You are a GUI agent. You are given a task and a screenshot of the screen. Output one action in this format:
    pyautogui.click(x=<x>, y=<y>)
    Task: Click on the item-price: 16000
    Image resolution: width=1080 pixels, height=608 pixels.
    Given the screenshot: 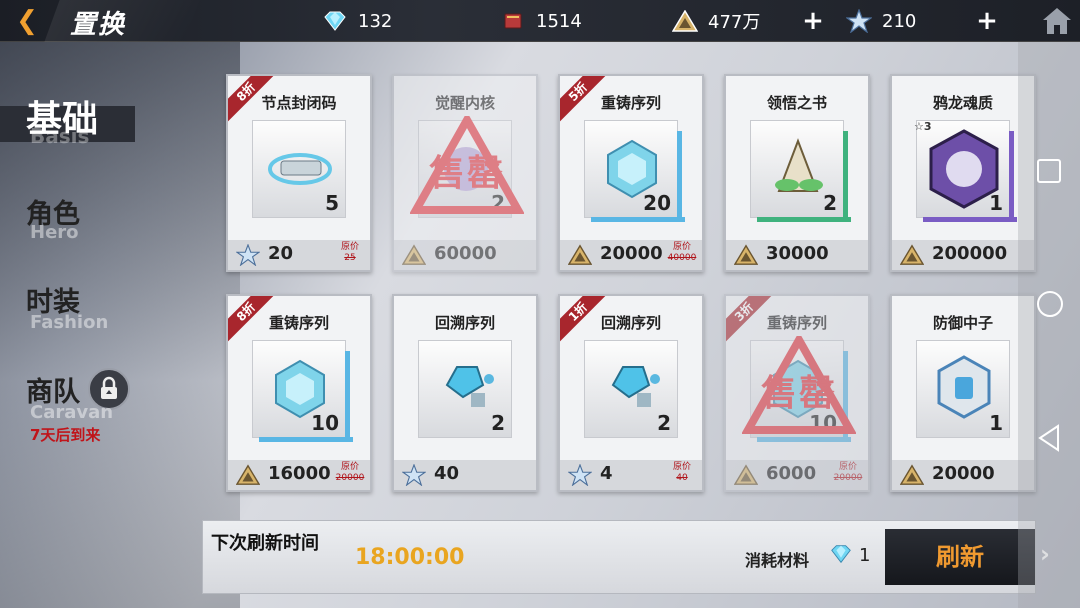 What is the action you would take?
    pyautogui.click(x=299, y=473)
    